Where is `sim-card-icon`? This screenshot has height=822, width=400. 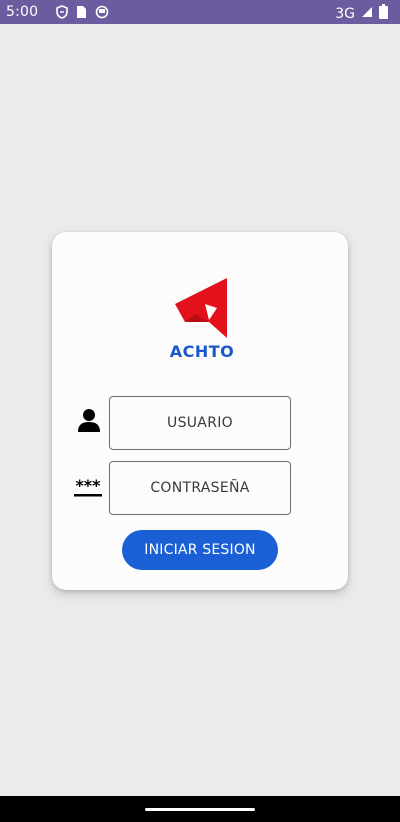 sim-card-icon is located at coordinates (81, 14).